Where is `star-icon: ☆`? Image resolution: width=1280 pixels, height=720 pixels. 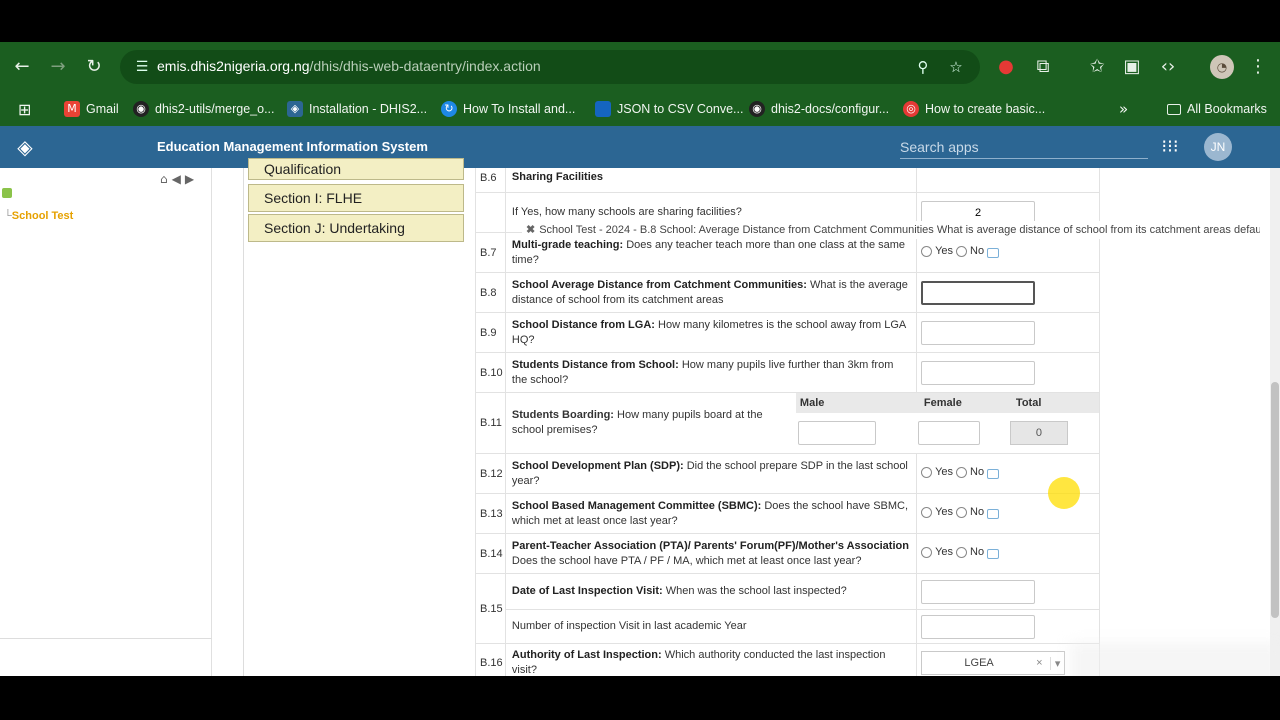 star-icon: ☆ is located at coordinates (956, 67).